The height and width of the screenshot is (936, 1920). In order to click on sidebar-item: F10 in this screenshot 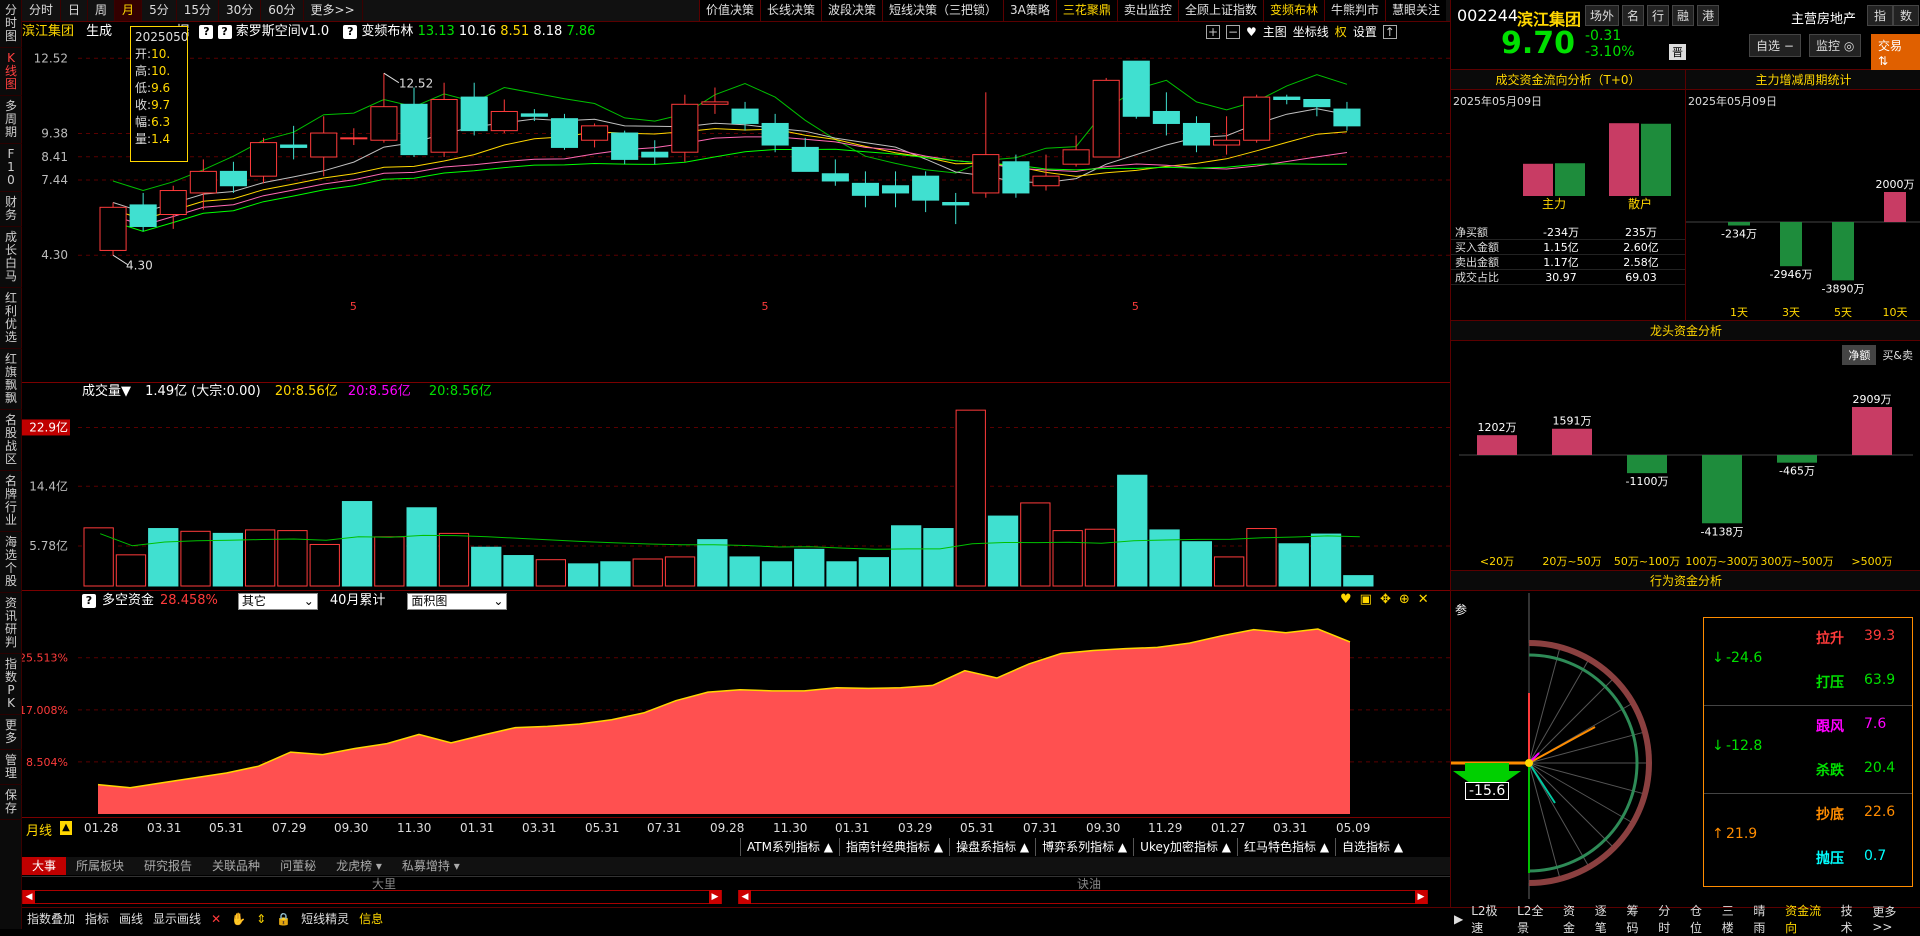, I will do `click(11, 168)`.